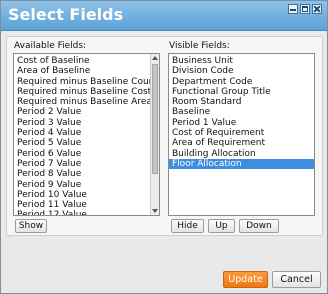  Describe the element at coordinates (86, 174) in the screenshot. I see `list-item: Period 8 Value` at that location.